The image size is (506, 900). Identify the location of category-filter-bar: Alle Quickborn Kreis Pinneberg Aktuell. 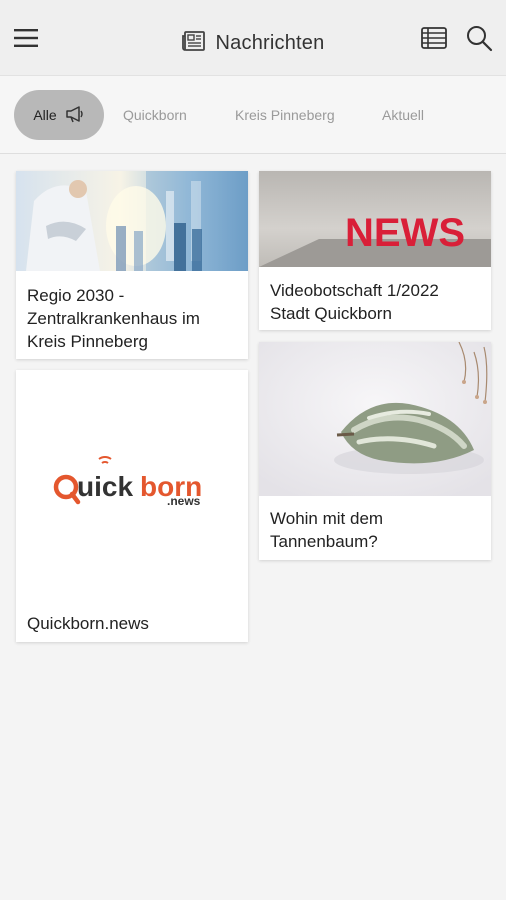
(253, 115).